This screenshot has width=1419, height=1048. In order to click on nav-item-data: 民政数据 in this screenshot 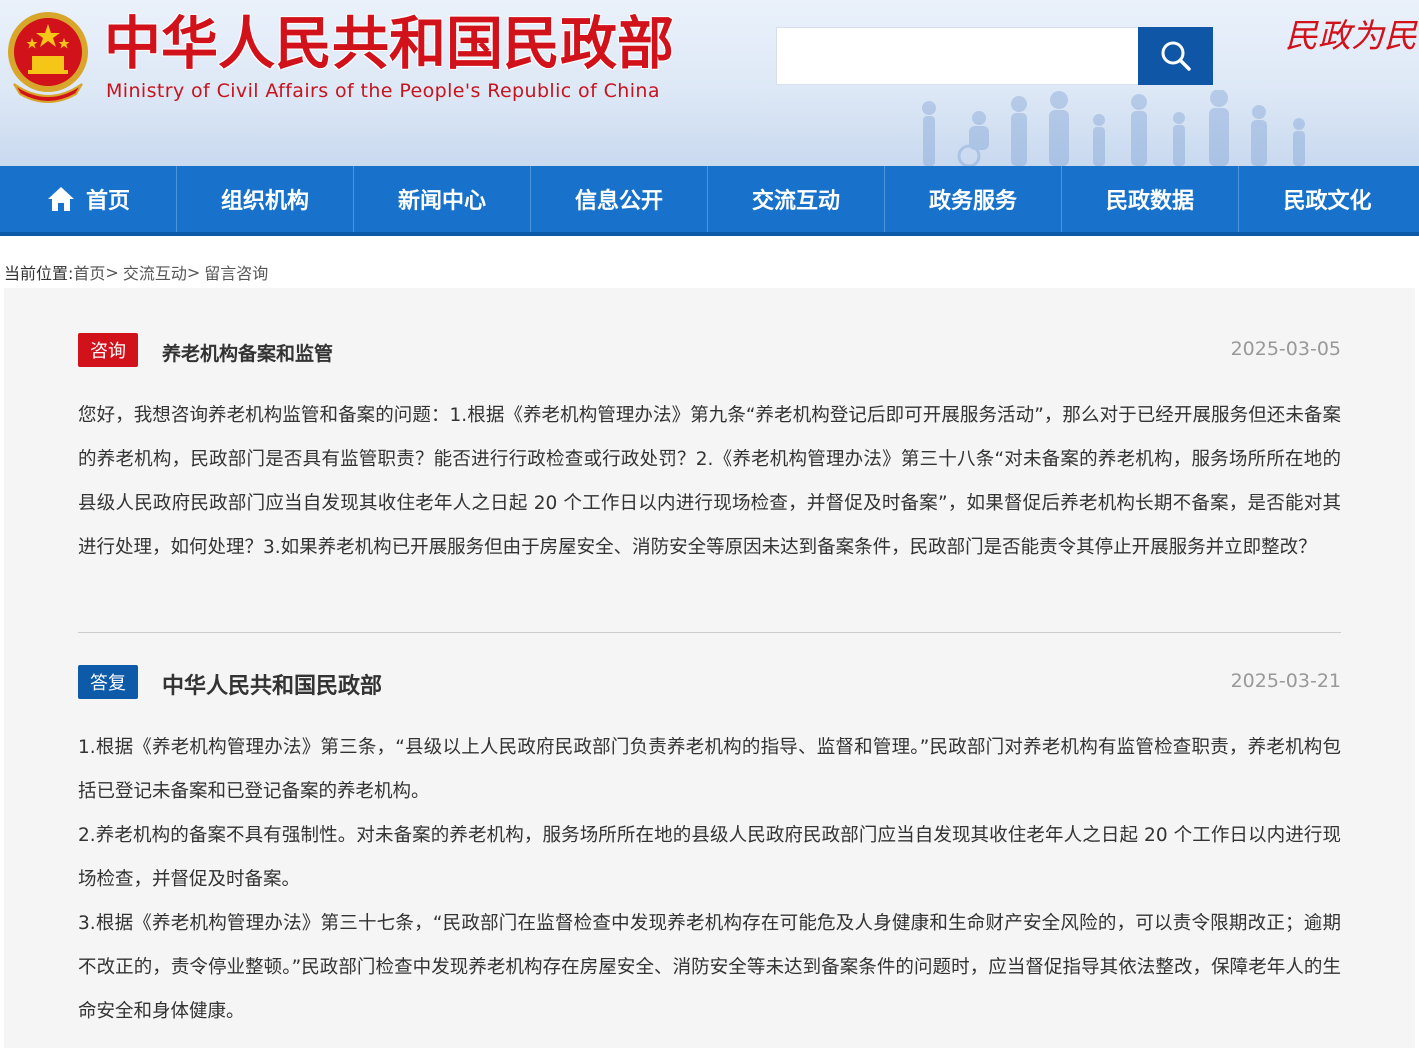, I will do `click(1150, 199)`.